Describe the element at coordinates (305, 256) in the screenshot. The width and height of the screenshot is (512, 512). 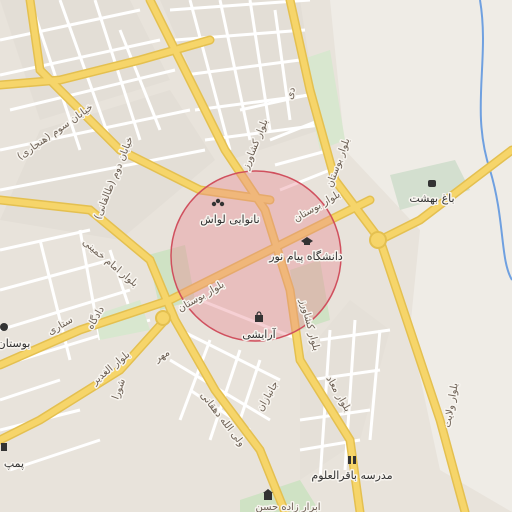
I see `poi-label-university: دانشگاه پیام نور` at that location.